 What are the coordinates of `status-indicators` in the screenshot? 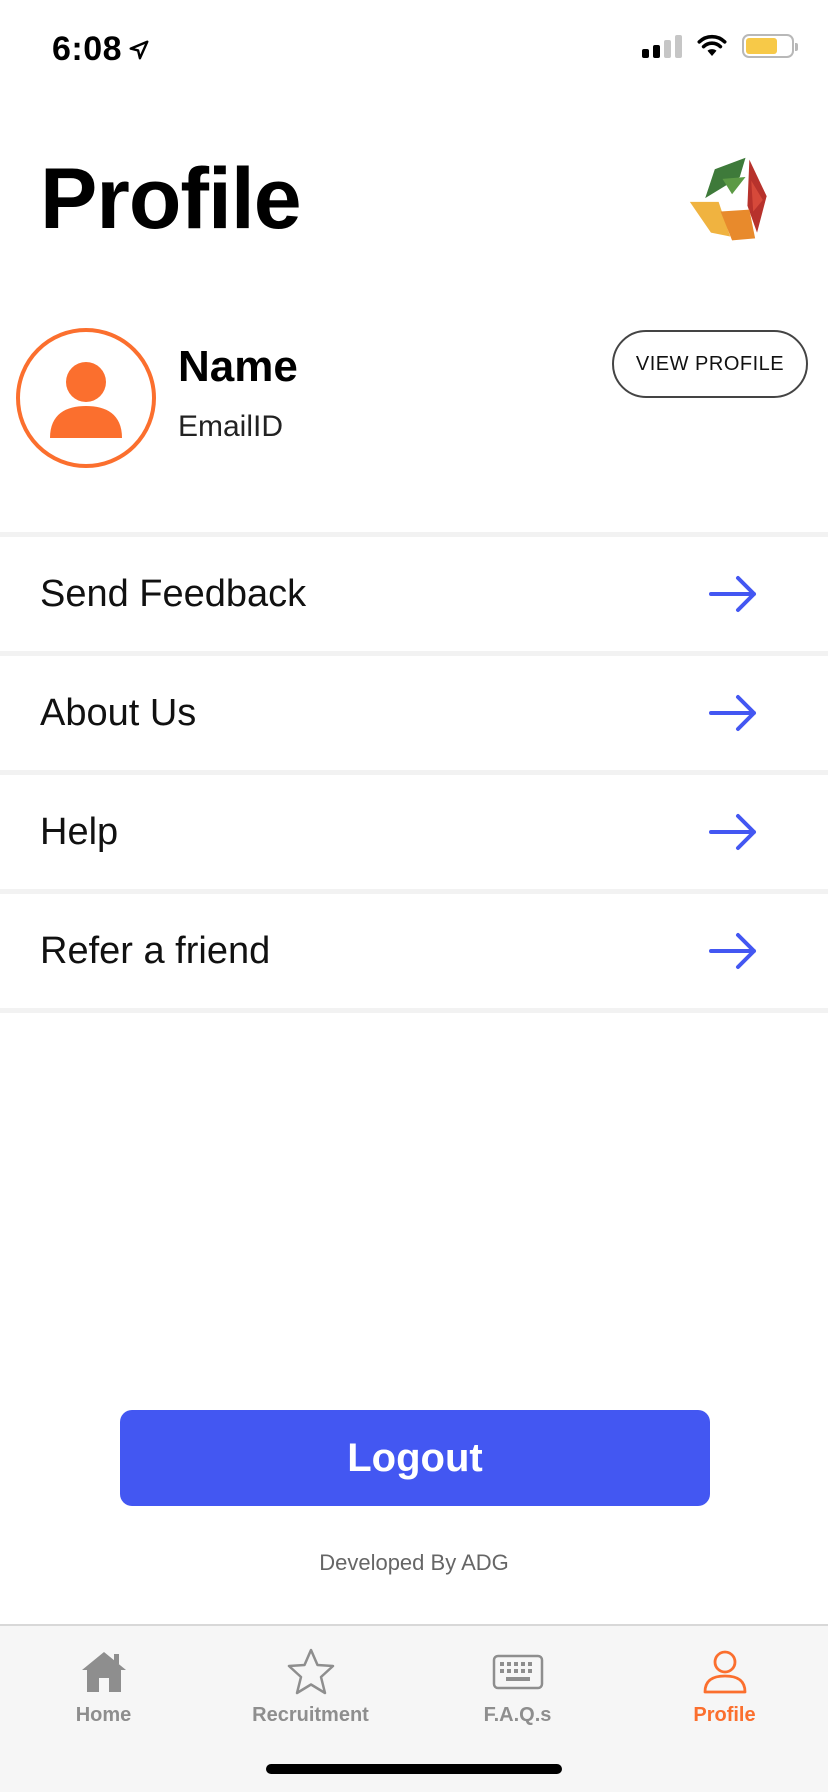 It's located at (720, 46).